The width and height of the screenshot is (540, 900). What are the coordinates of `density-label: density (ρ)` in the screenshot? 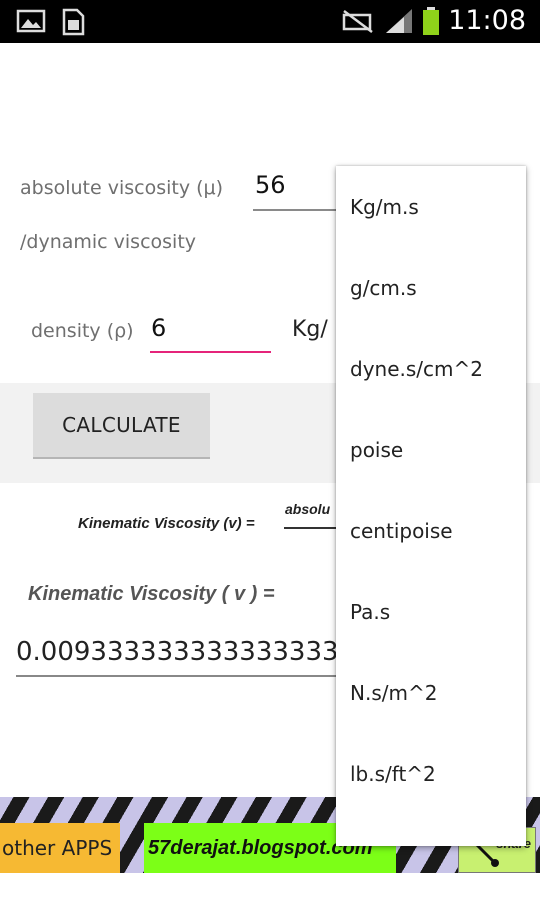 It's located at (82, 331).